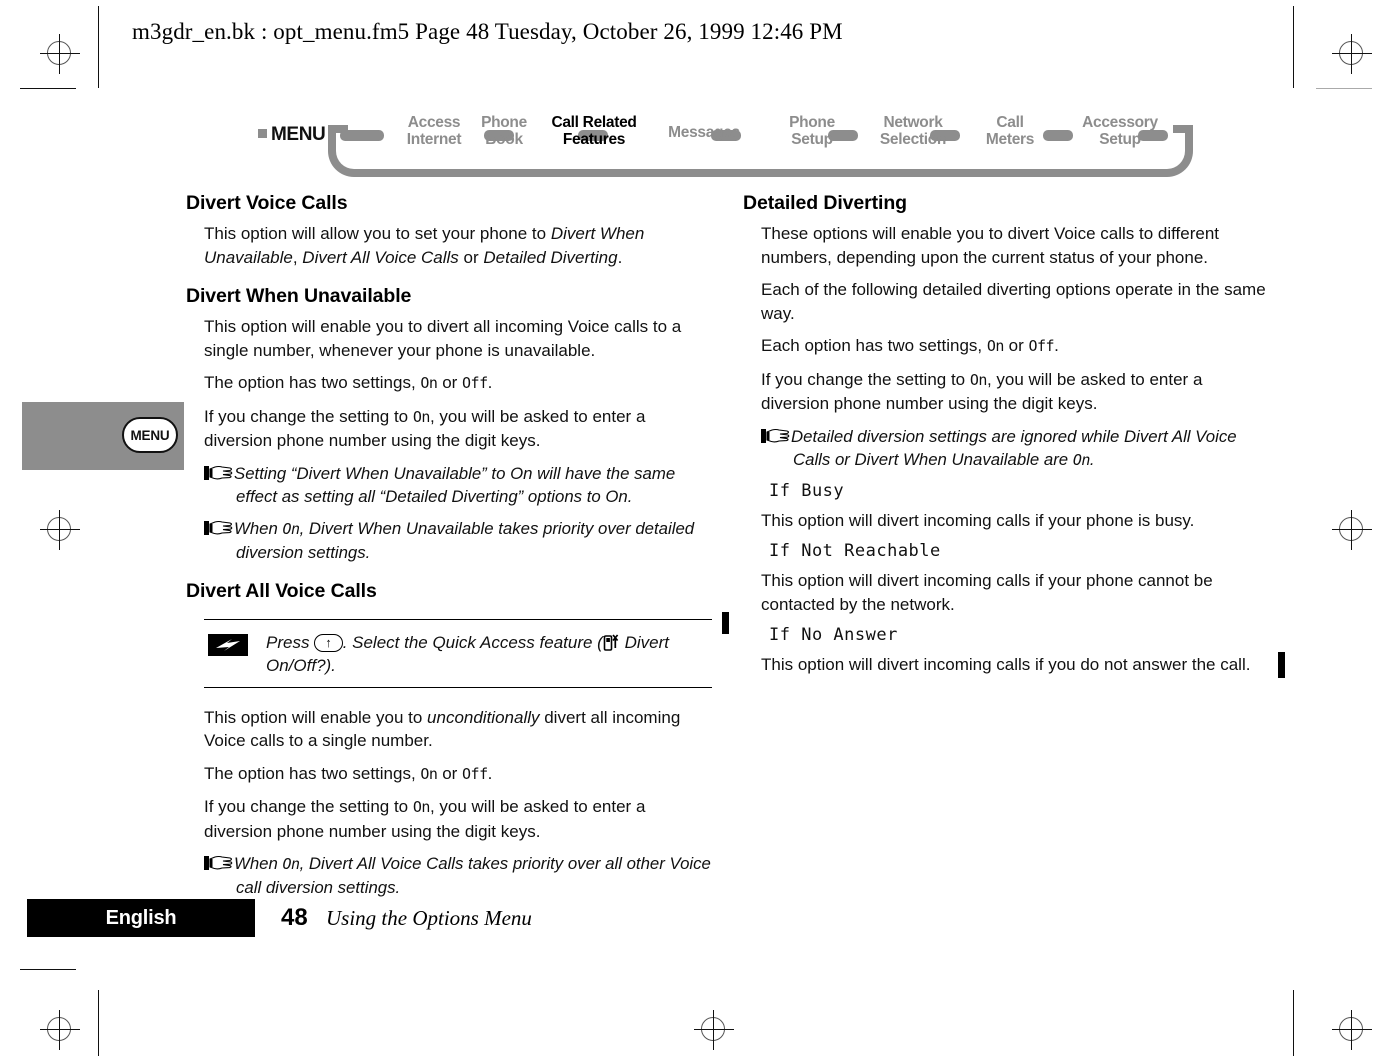  I want to click on heading-detailed-diverting: Detailed Diverting, so click(825, 203).